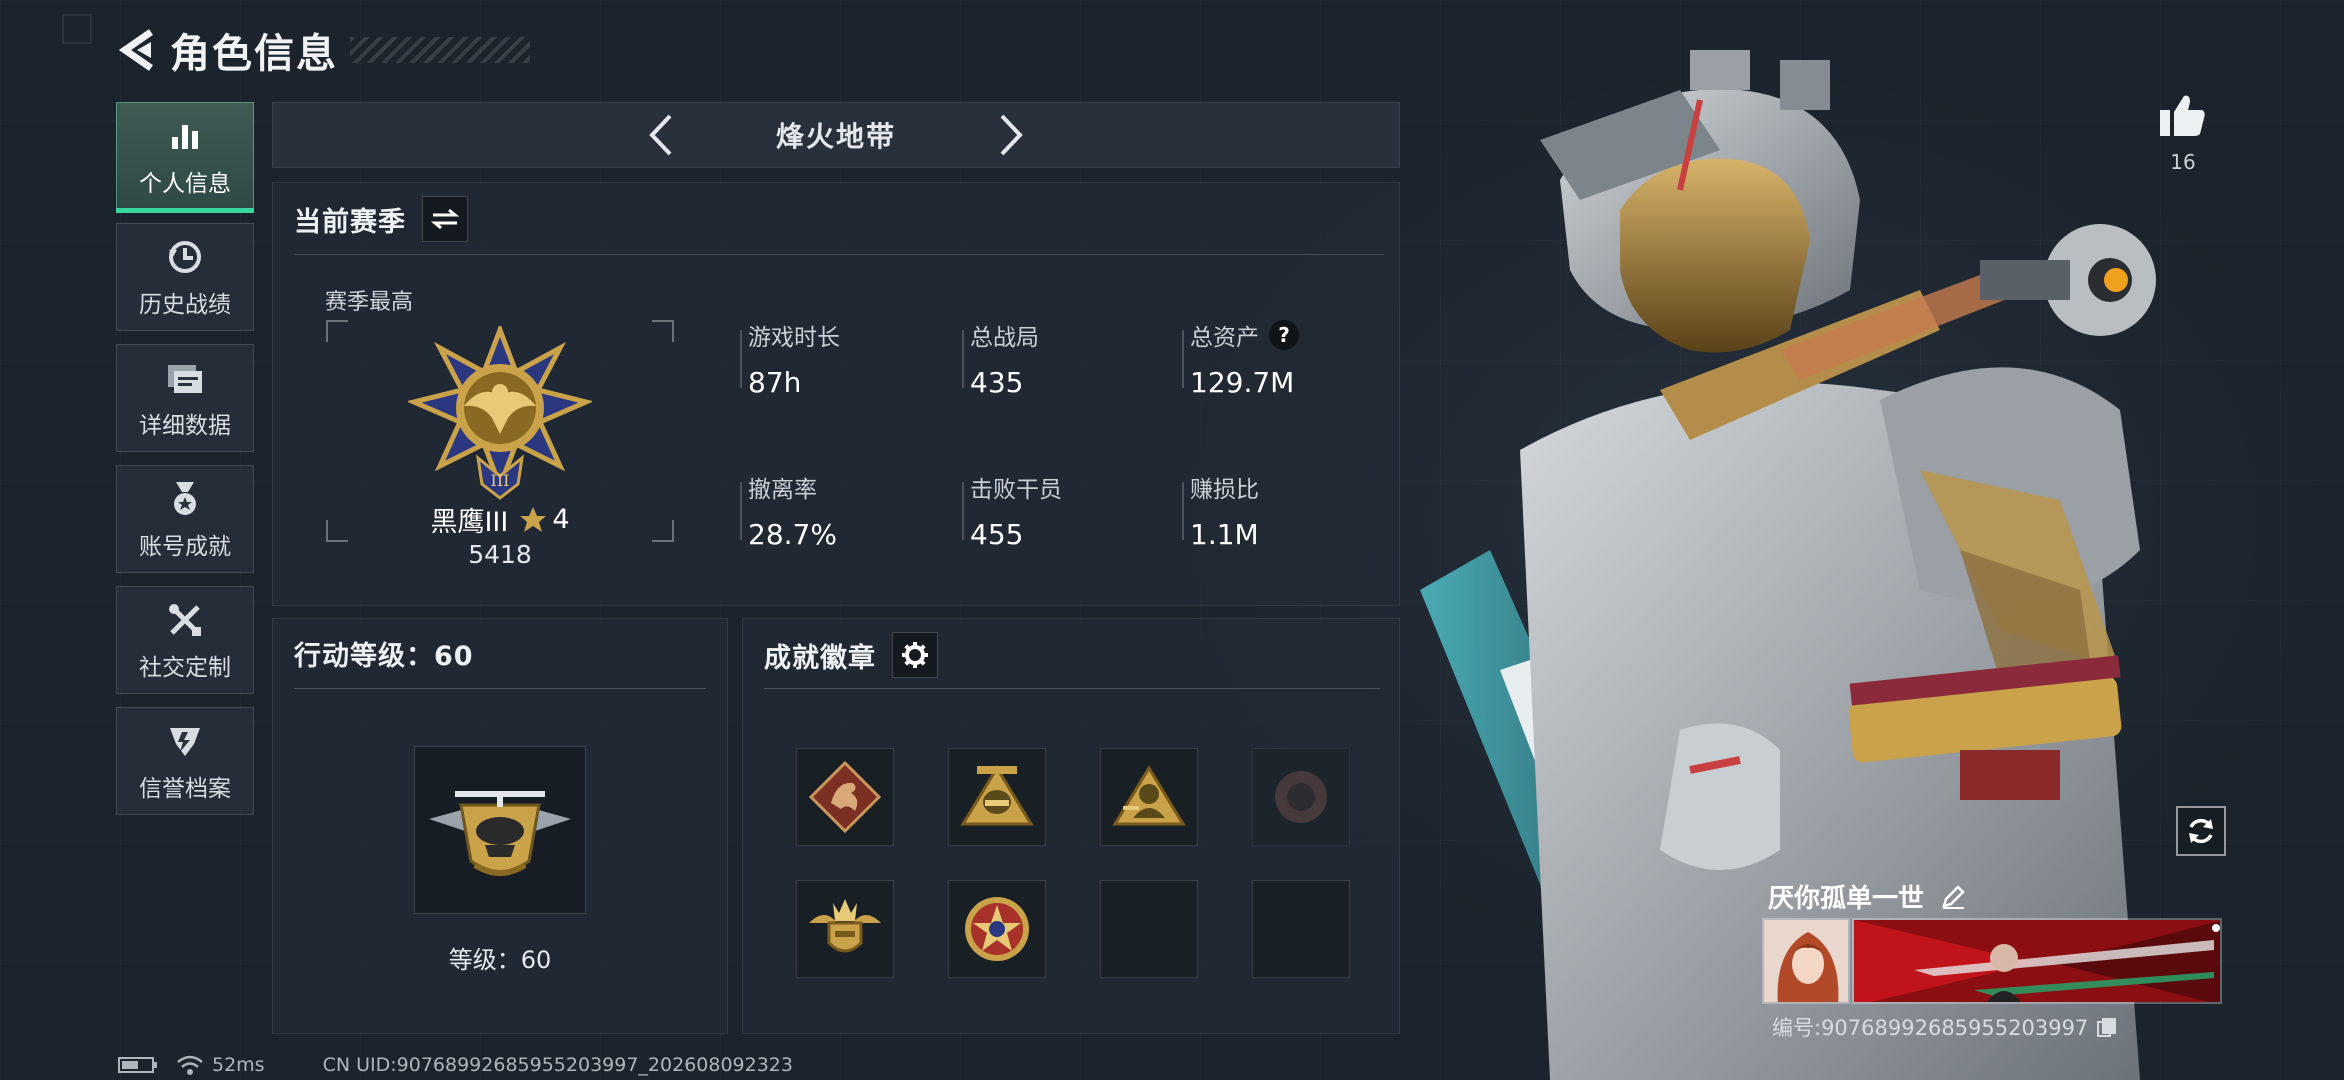 This screenshot has height=1080, width=2344. What do you see at coordinates (2183, 133) in the screenshot?
I see `like-button: 16` at bounding box center [2183, 133].